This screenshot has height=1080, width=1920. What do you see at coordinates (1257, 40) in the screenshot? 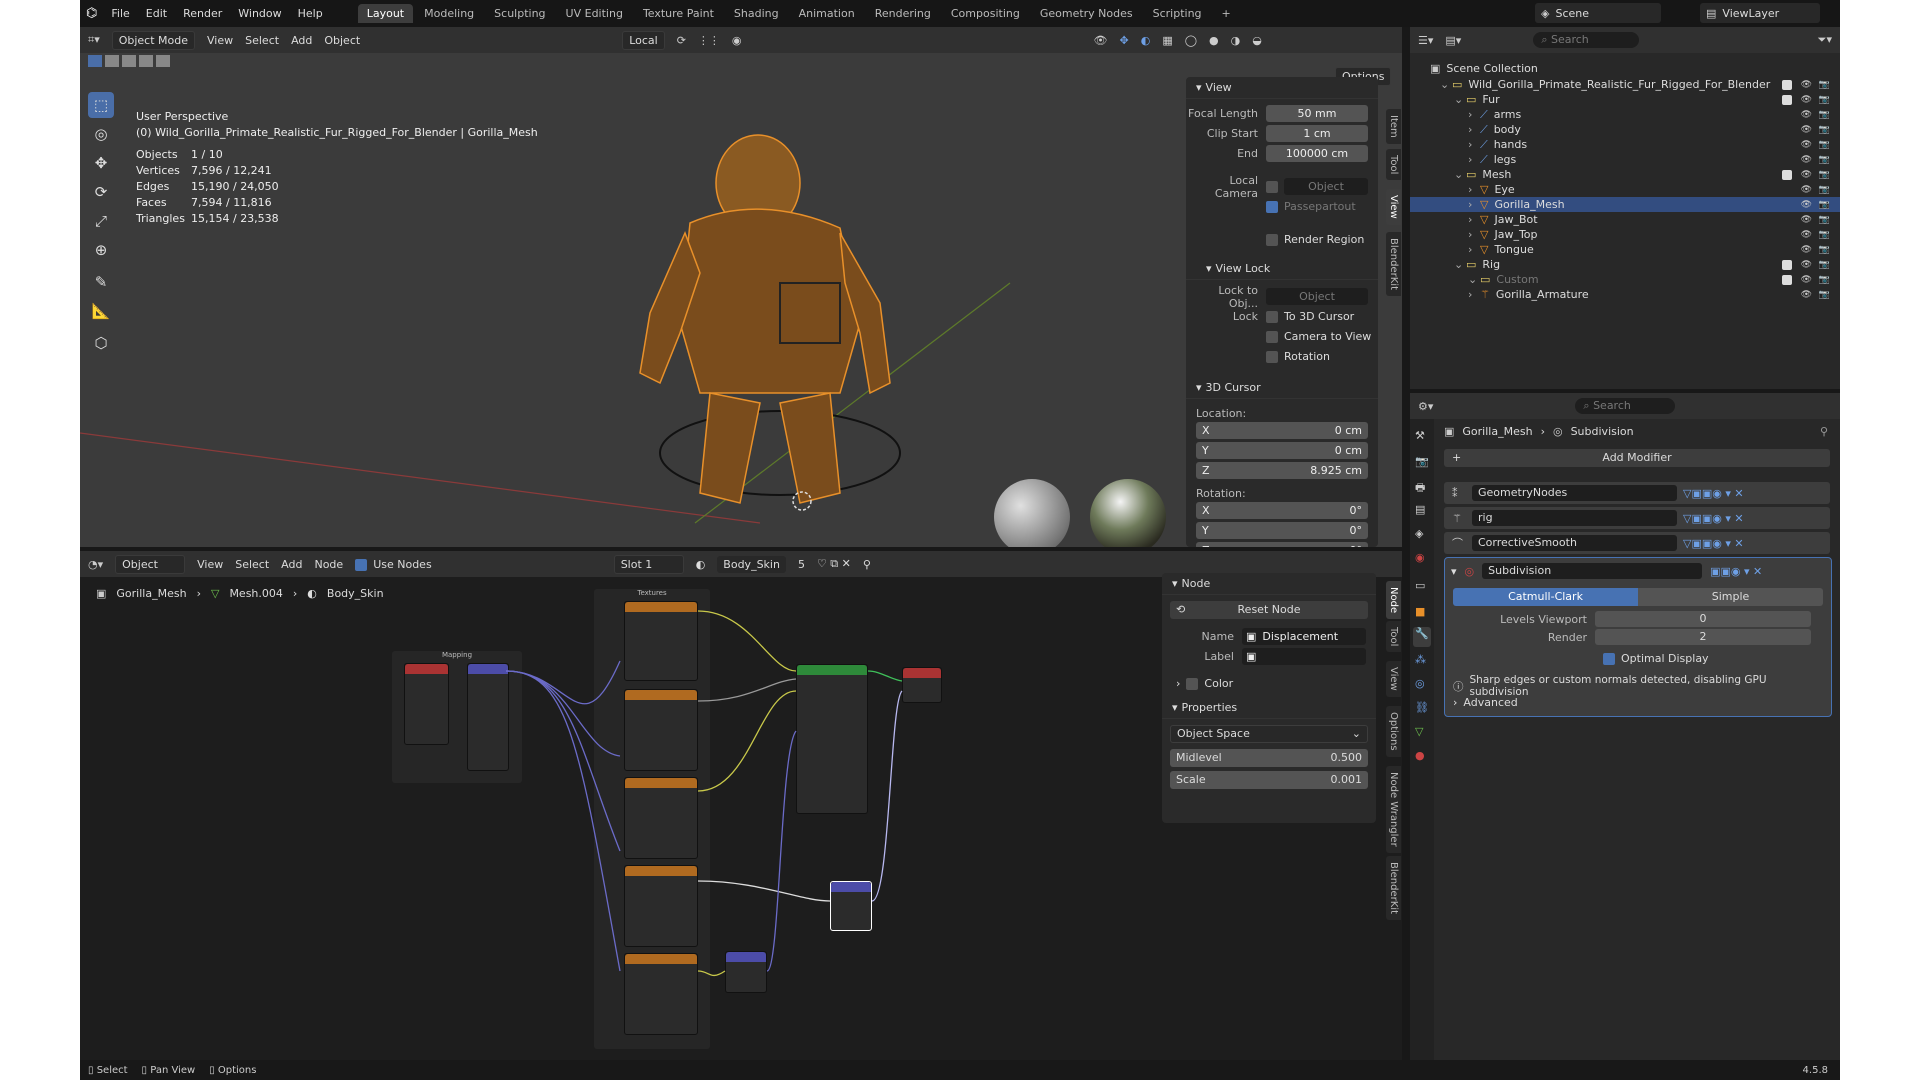
I see `shading-render-icon: ◒` at bounding box center [1257, 40].